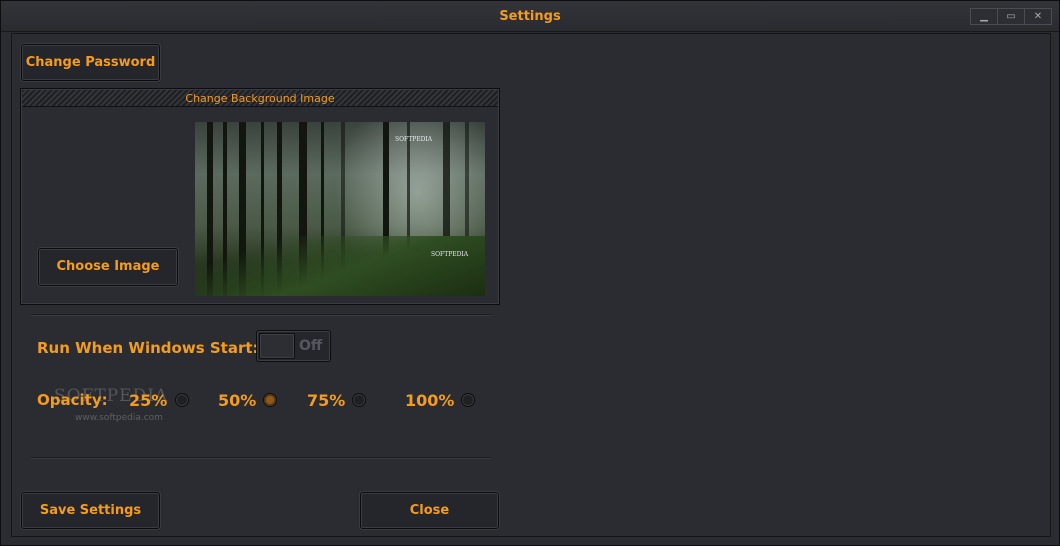 This screenshot has width=1060, height=546. Describe the element at coordinates (340, 209) in the screenshot. I see `background-image-preview: SOFTPEDIA SOFTPEDIA` at that location.